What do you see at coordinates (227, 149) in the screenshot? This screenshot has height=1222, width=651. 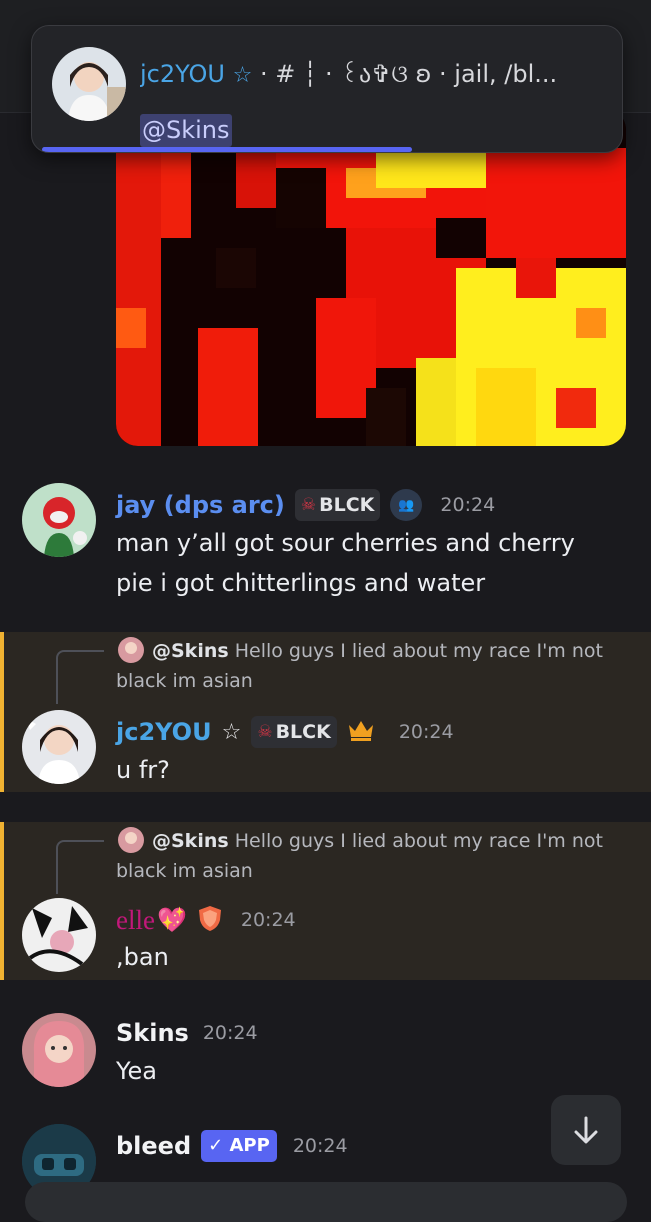 I see `notification-progress-bar` at bounding box center [227, 149].